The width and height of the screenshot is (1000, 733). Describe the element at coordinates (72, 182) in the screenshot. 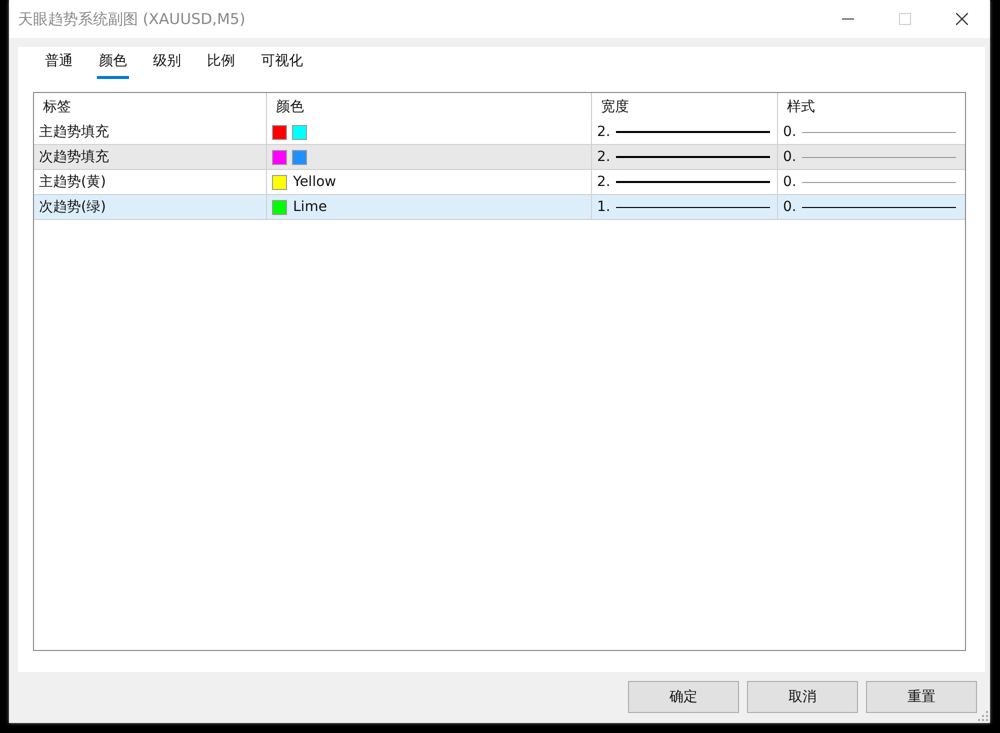

I see `table-cell: 主趋势(黄)` at that location.